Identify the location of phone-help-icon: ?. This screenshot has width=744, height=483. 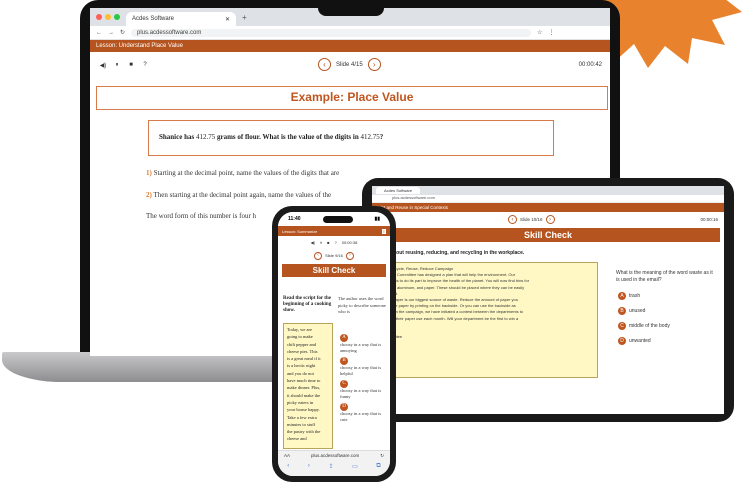
(336, 242).